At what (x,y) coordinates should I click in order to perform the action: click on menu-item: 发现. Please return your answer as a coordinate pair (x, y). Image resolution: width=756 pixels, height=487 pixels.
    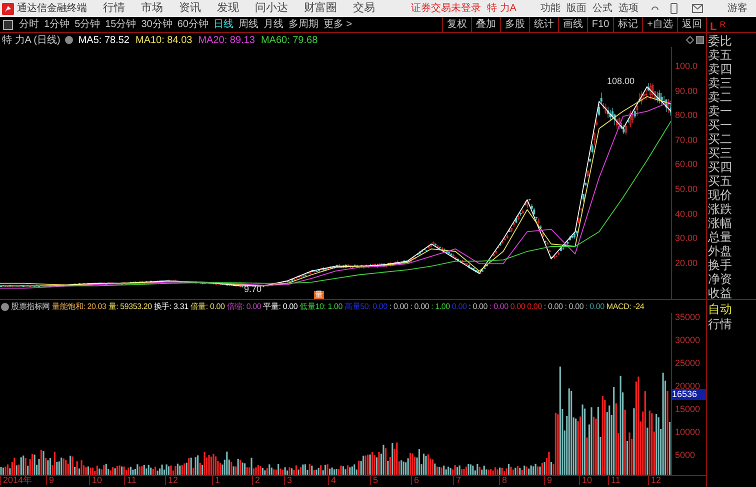
    Looking at the image, I should click on (228, 8).